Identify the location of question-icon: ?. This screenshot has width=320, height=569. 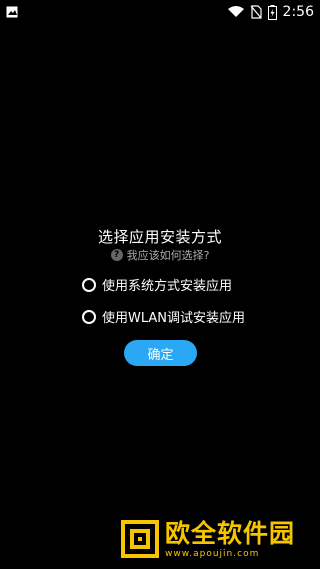
(116, 255).